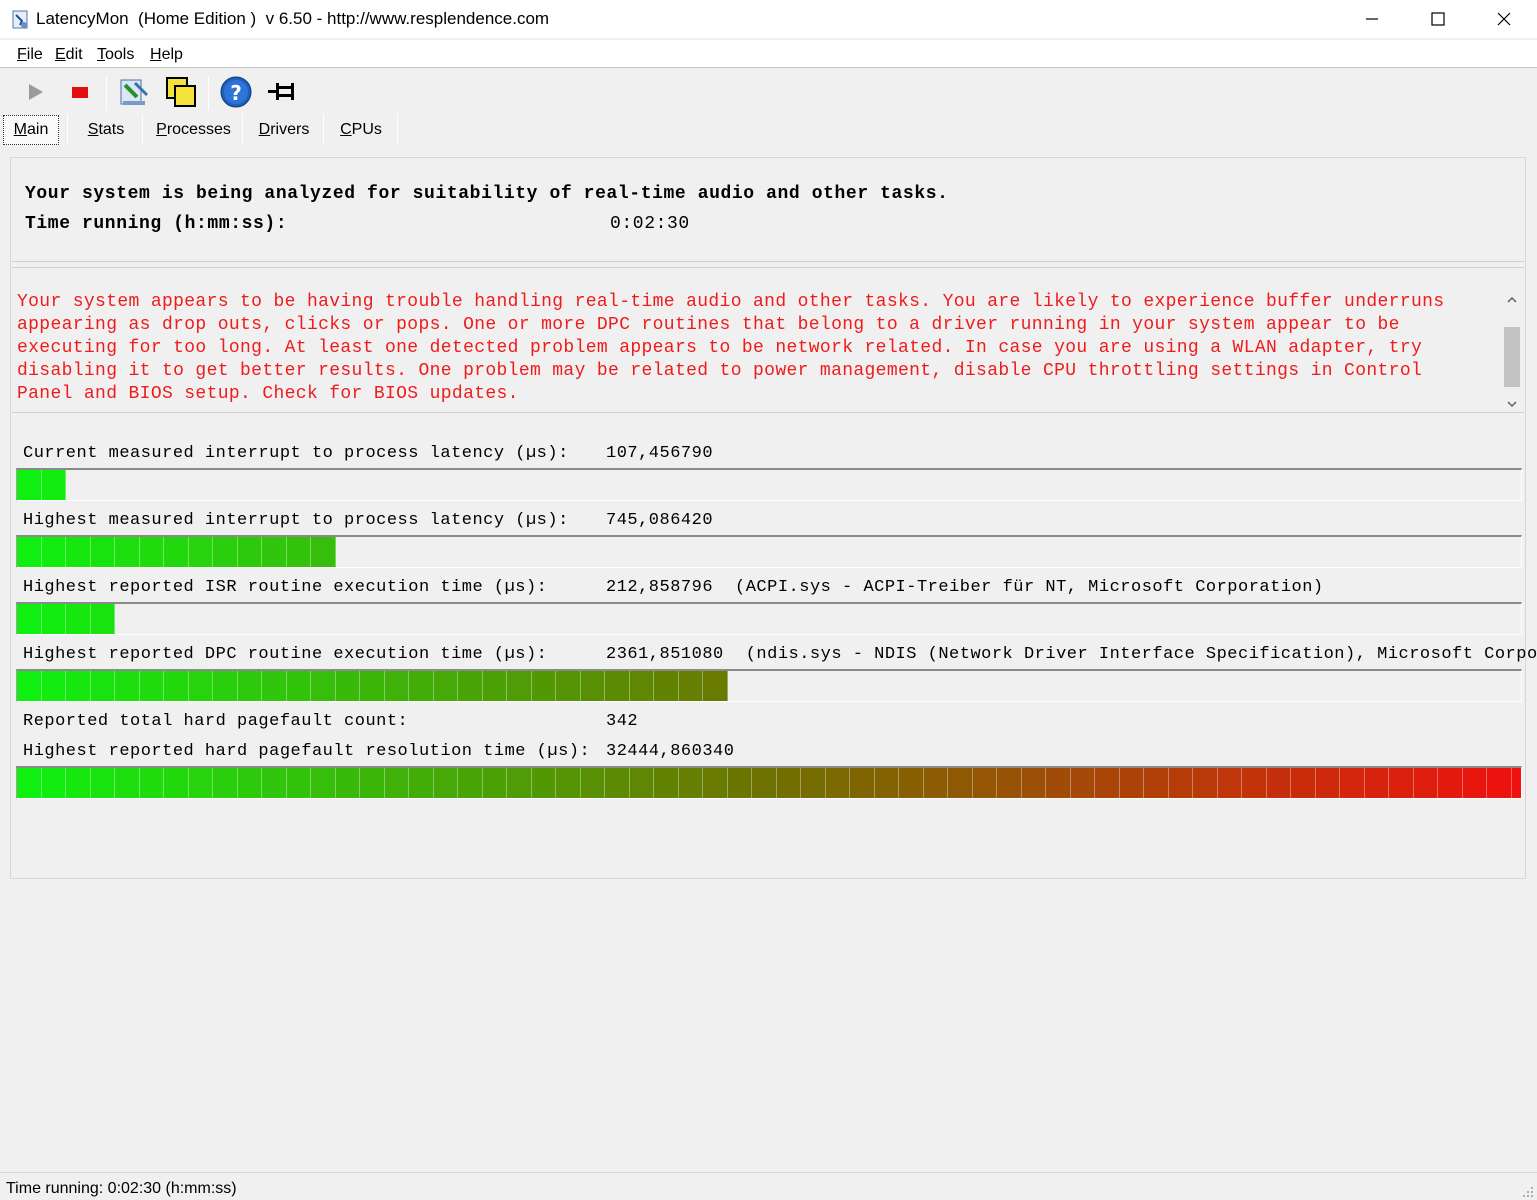 The width and height of the screenshot is (1537, 1200). I want to click on window-tool-icon, so click(181, 92).